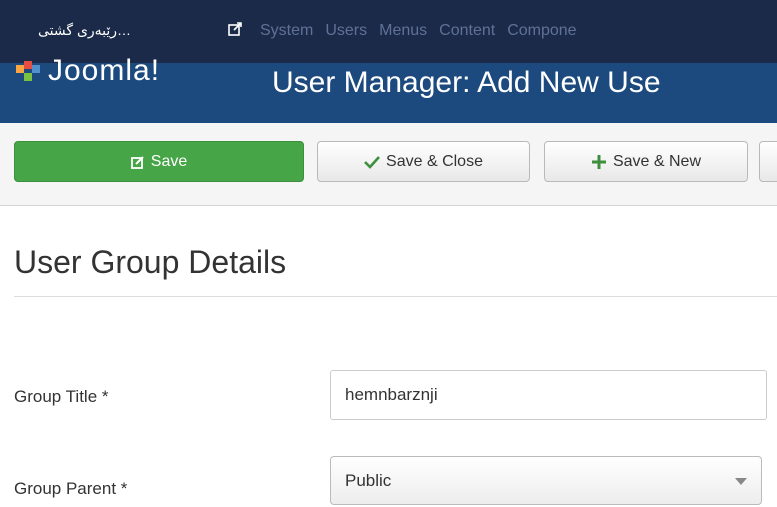 The image size is (777, 507). I want to click on save-new-label: Save & New, so click(657, 161).